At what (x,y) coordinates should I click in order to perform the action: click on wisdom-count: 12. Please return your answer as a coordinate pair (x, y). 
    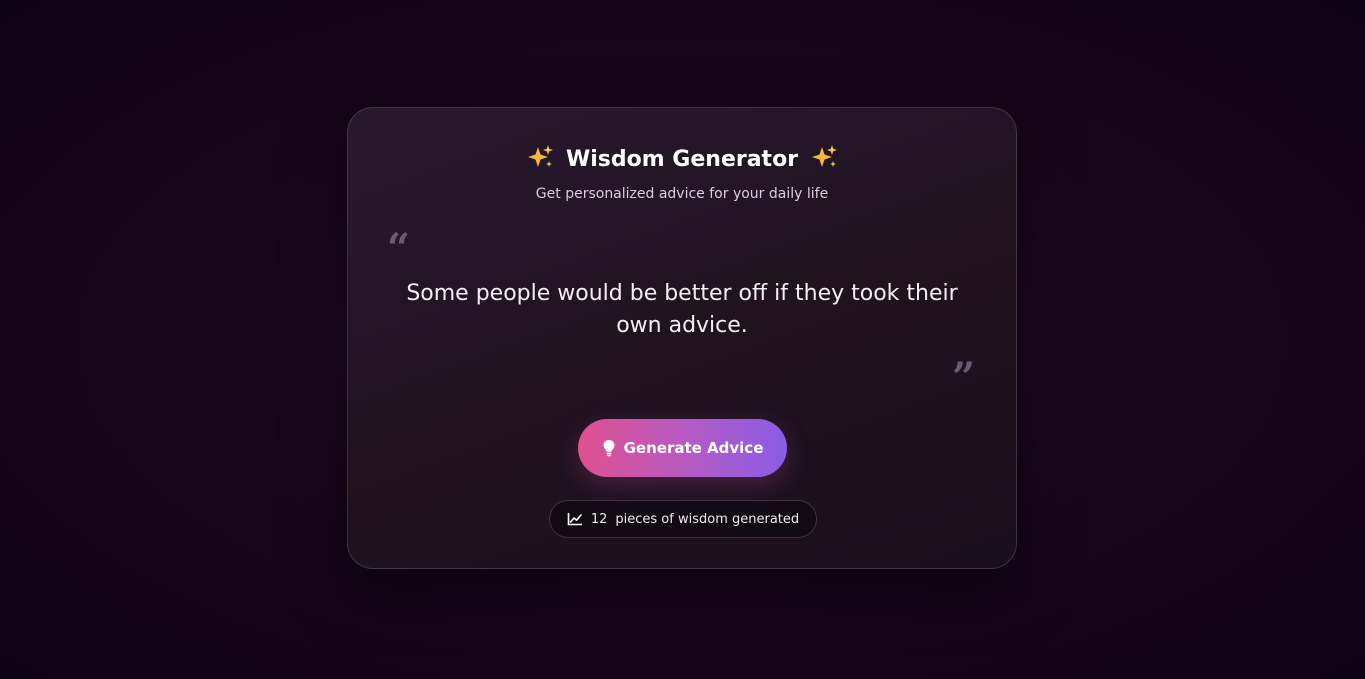
    Looking at the image, I should click on (599, 519).